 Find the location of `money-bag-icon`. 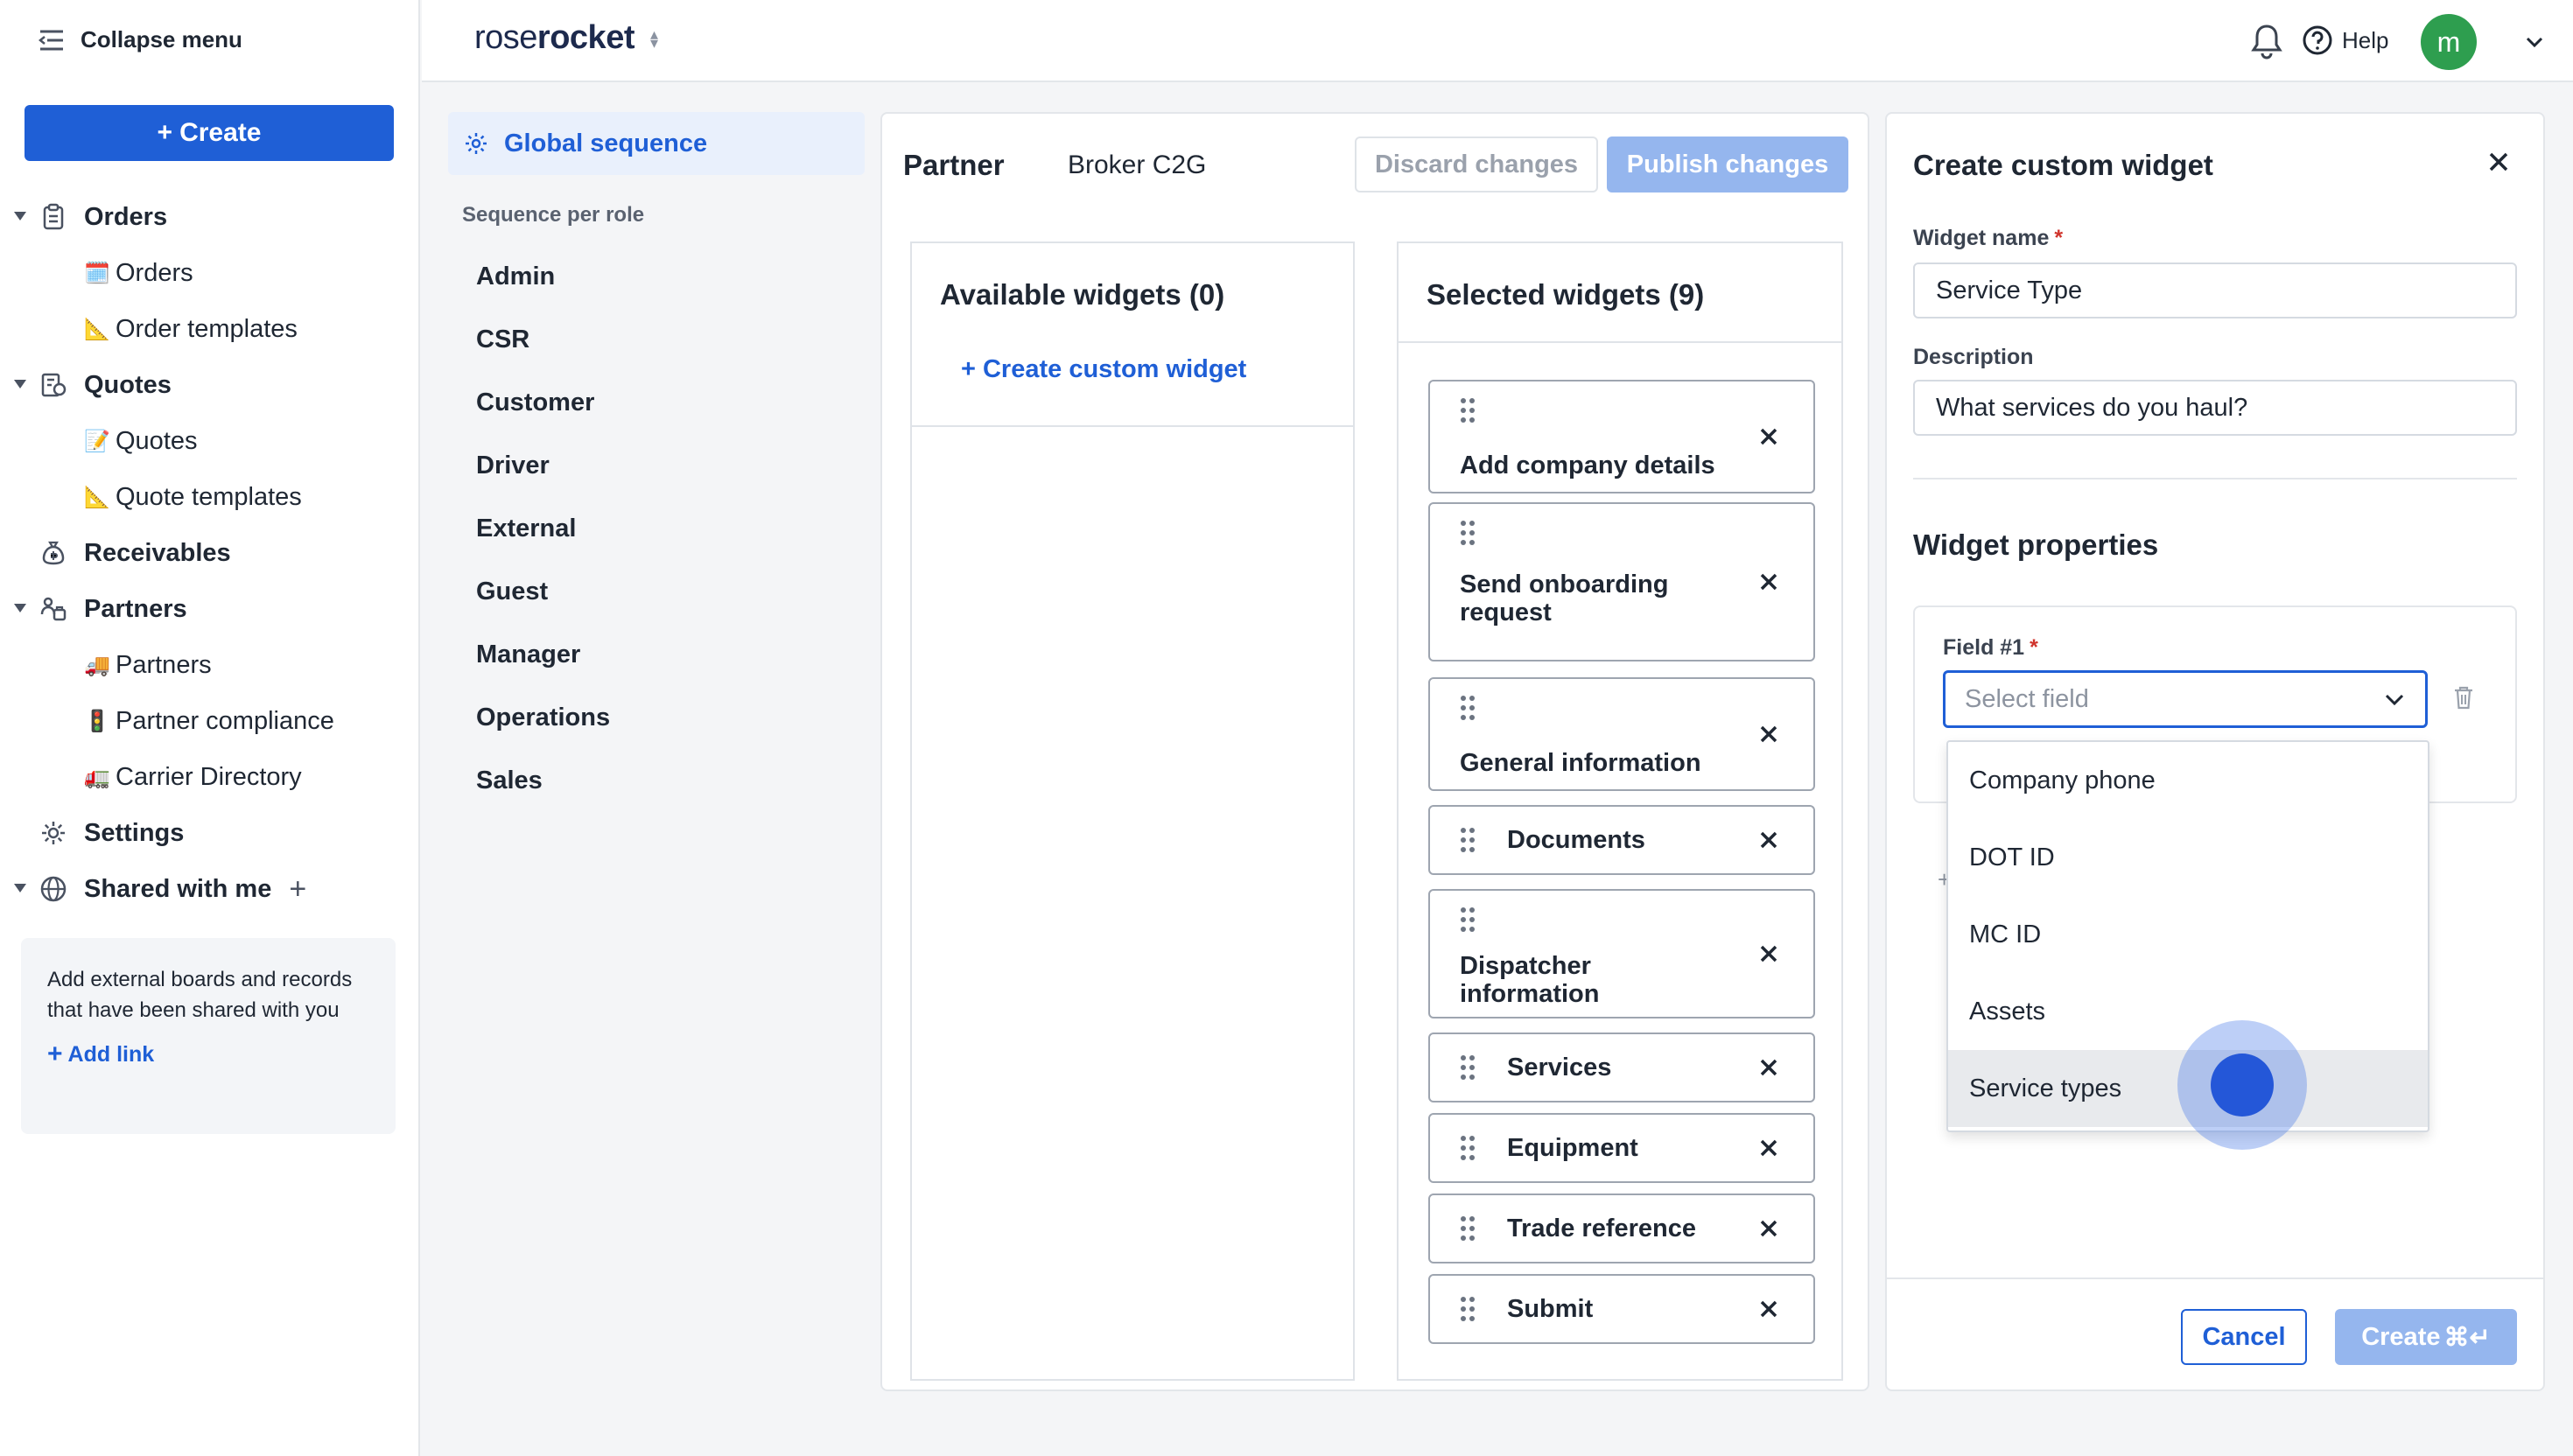

money-bag-icon is located at coordinates (53, 553).